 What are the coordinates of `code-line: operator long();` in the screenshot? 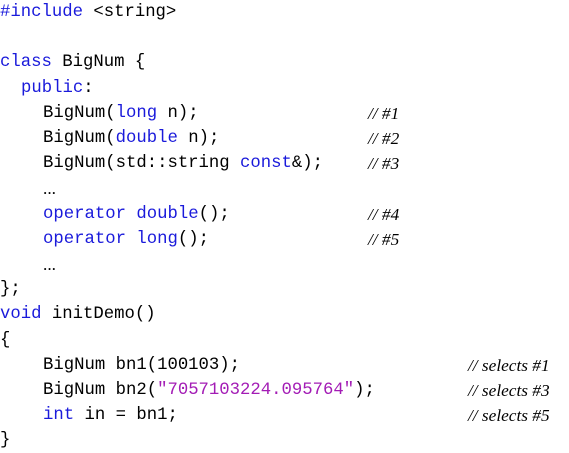 It's located at (104, 239).